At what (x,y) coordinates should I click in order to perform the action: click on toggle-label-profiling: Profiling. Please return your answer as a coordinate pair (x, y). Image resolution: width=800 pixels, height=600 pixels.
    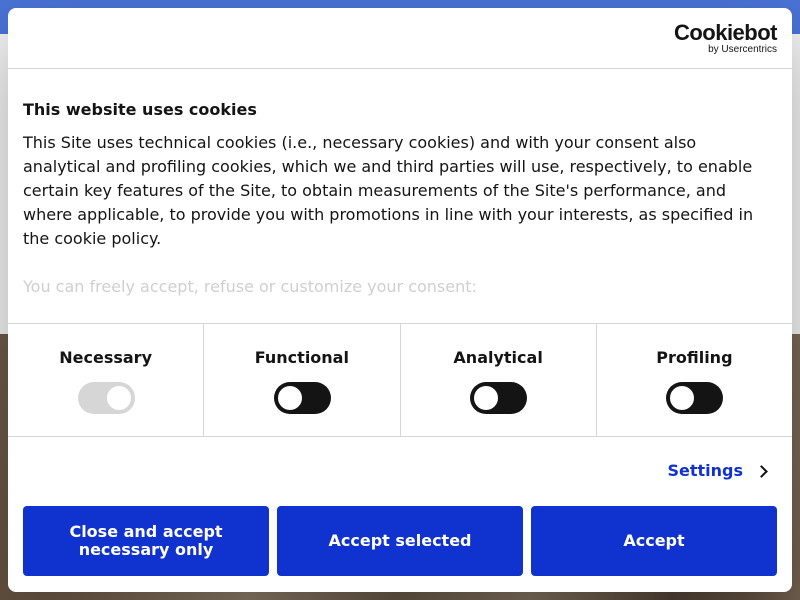
    Looking at the image, I should click on (694, 357).